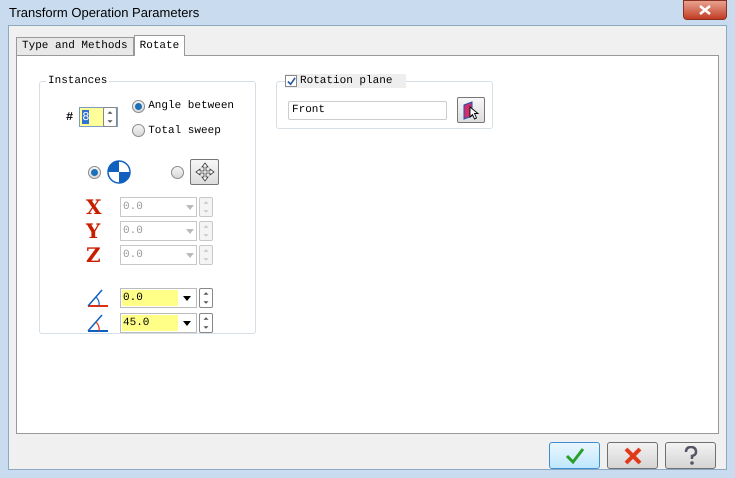 Image resolution: width=735 pixels, height=478 pixels. I want to click on move-arrows-icon, so click(204, 172).